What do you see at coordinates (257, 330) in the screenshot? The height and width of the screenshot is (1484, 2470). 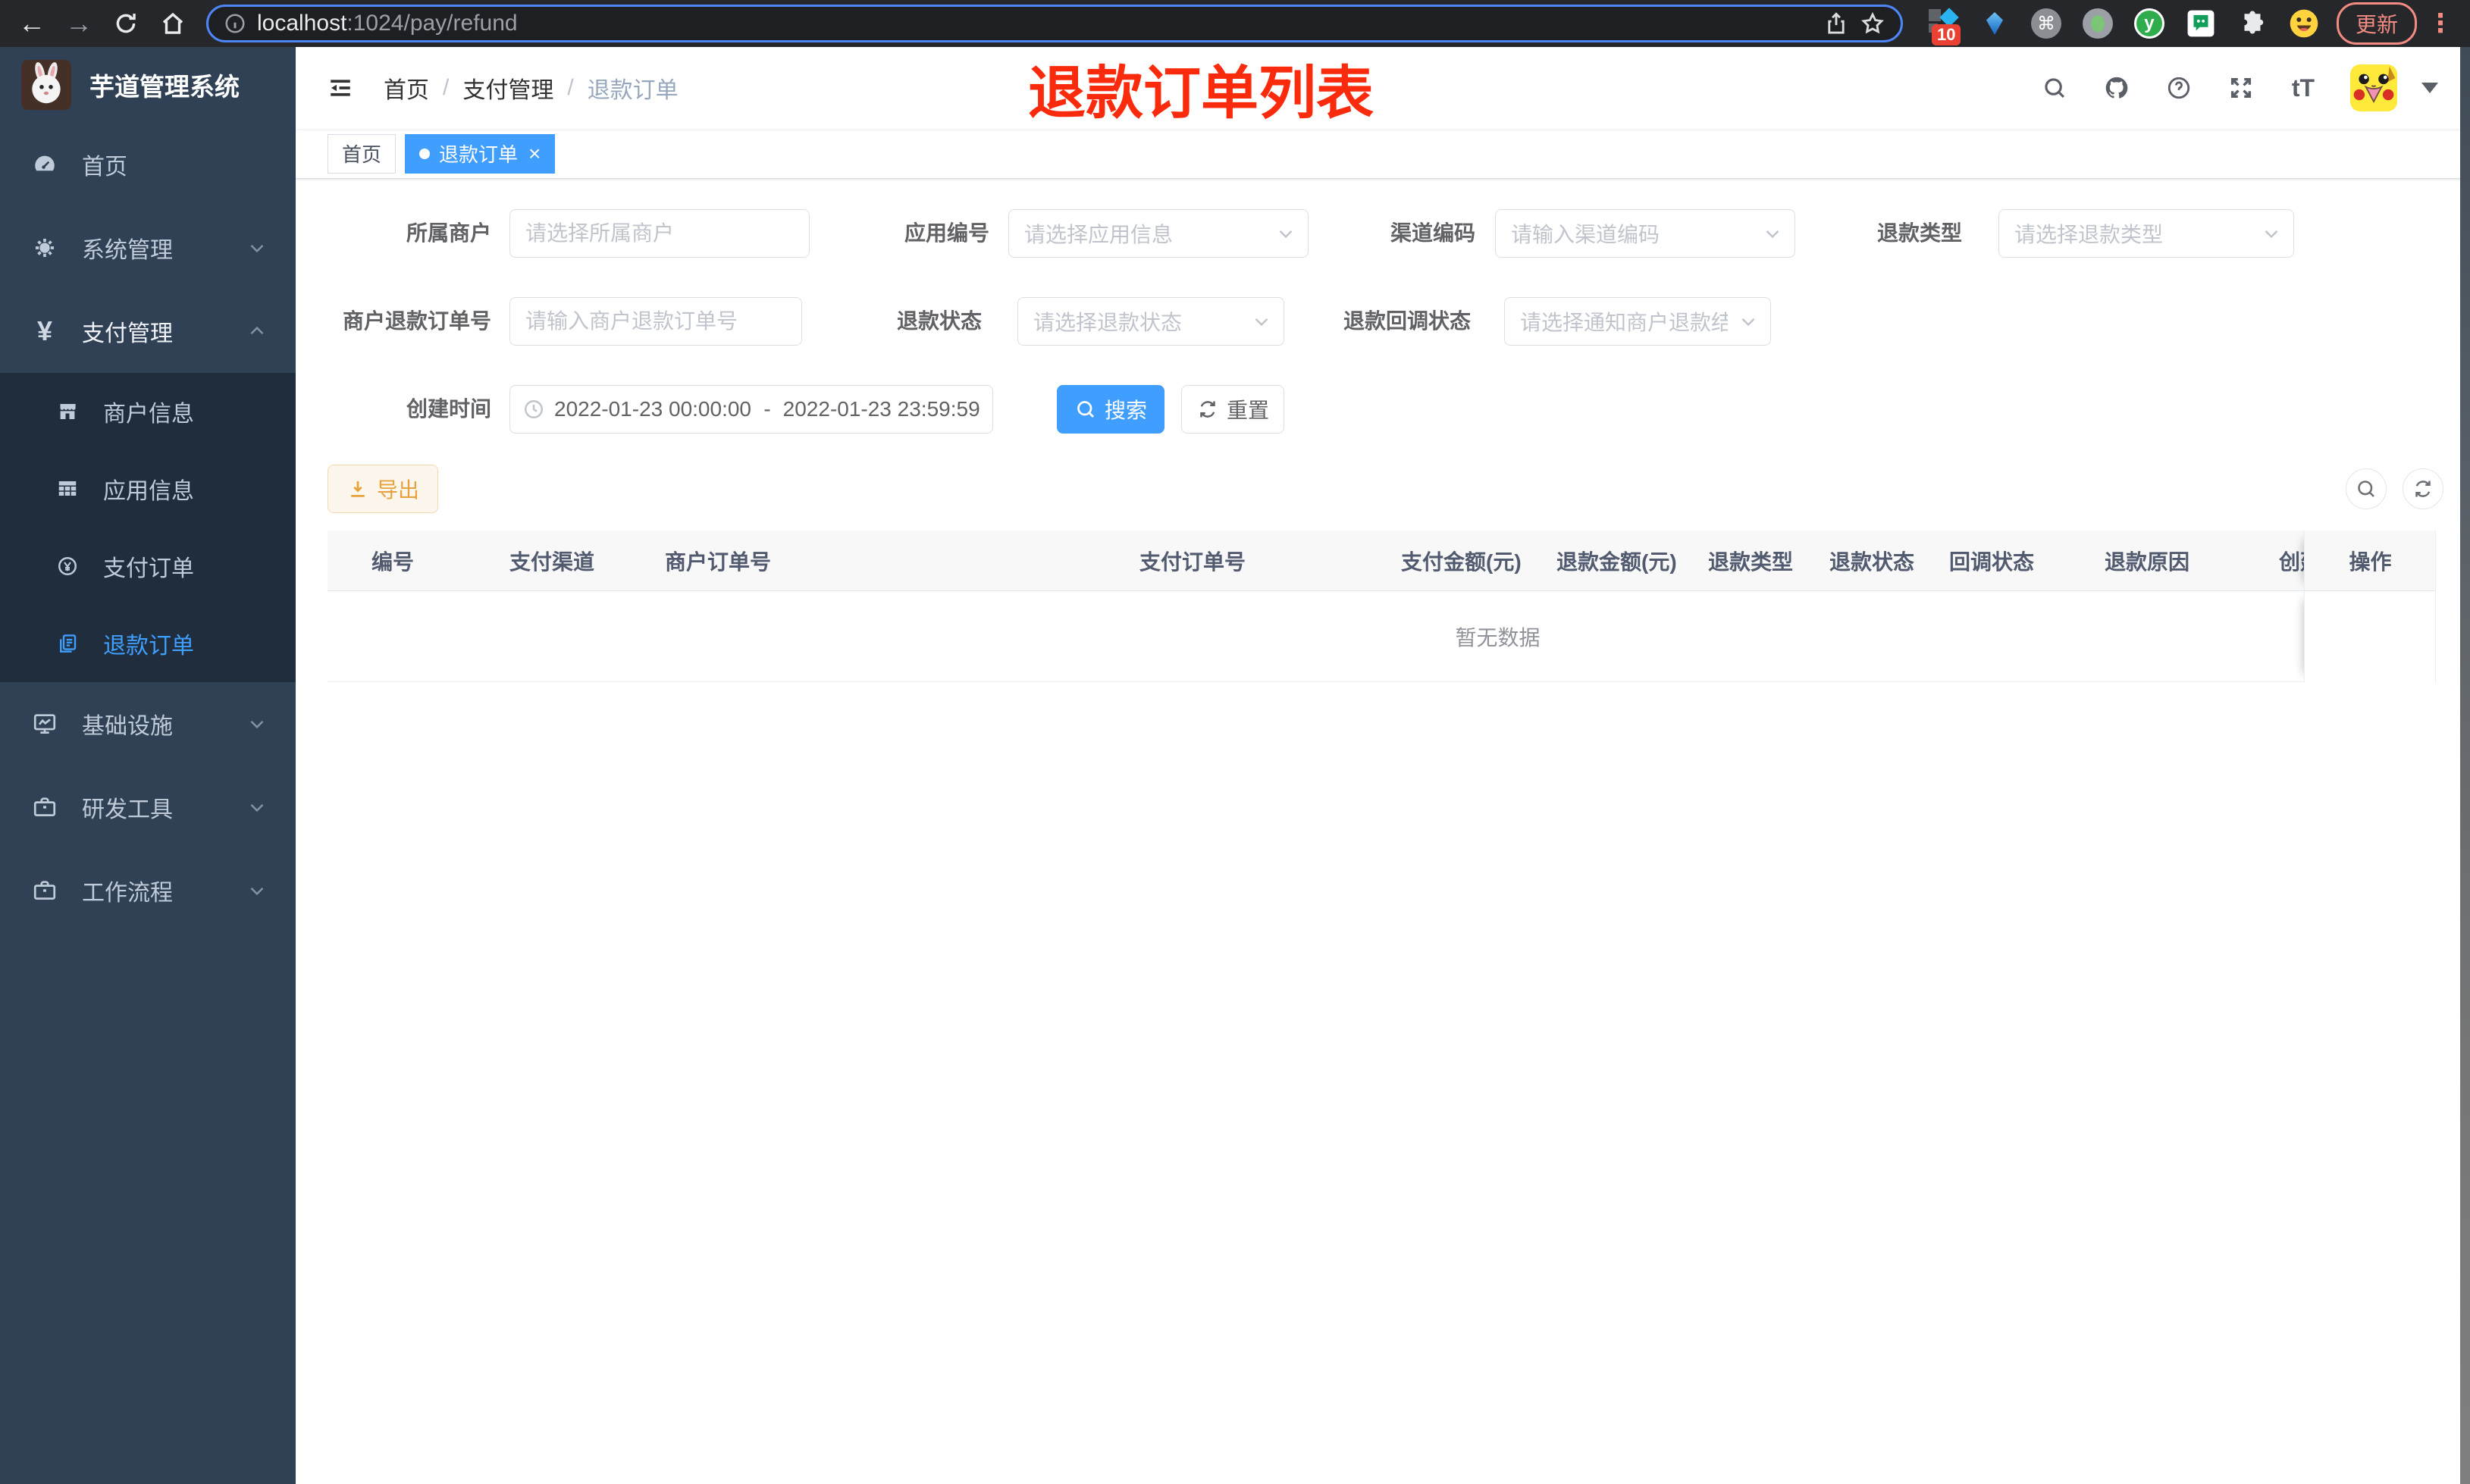 I see `chevron-up-icon` at bounding box center [257, 330].